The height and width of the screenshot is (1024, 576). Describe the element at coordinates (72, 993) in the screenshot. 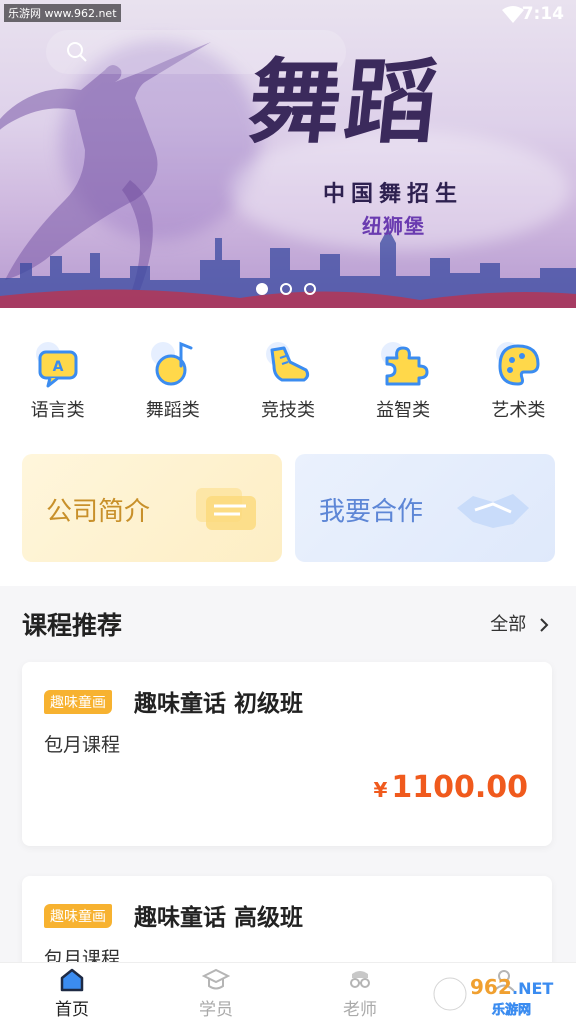

I see `nav-home: 首页` at that location.